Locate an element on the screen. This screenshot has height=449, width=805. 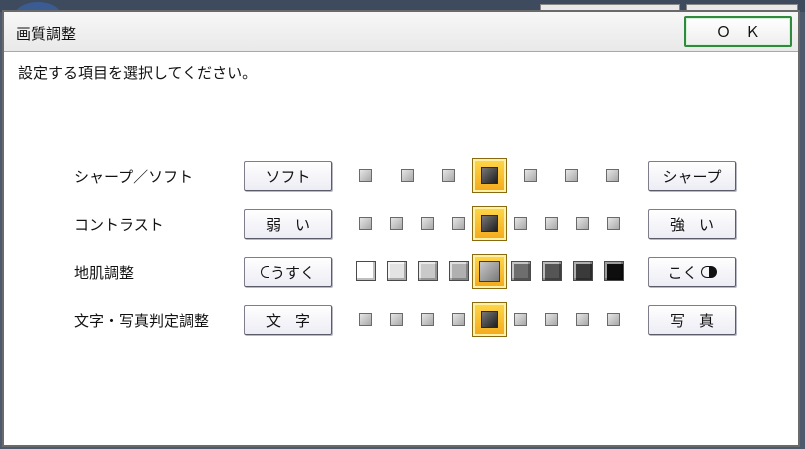
darker-label: こく is located at coordinates (682, 272).